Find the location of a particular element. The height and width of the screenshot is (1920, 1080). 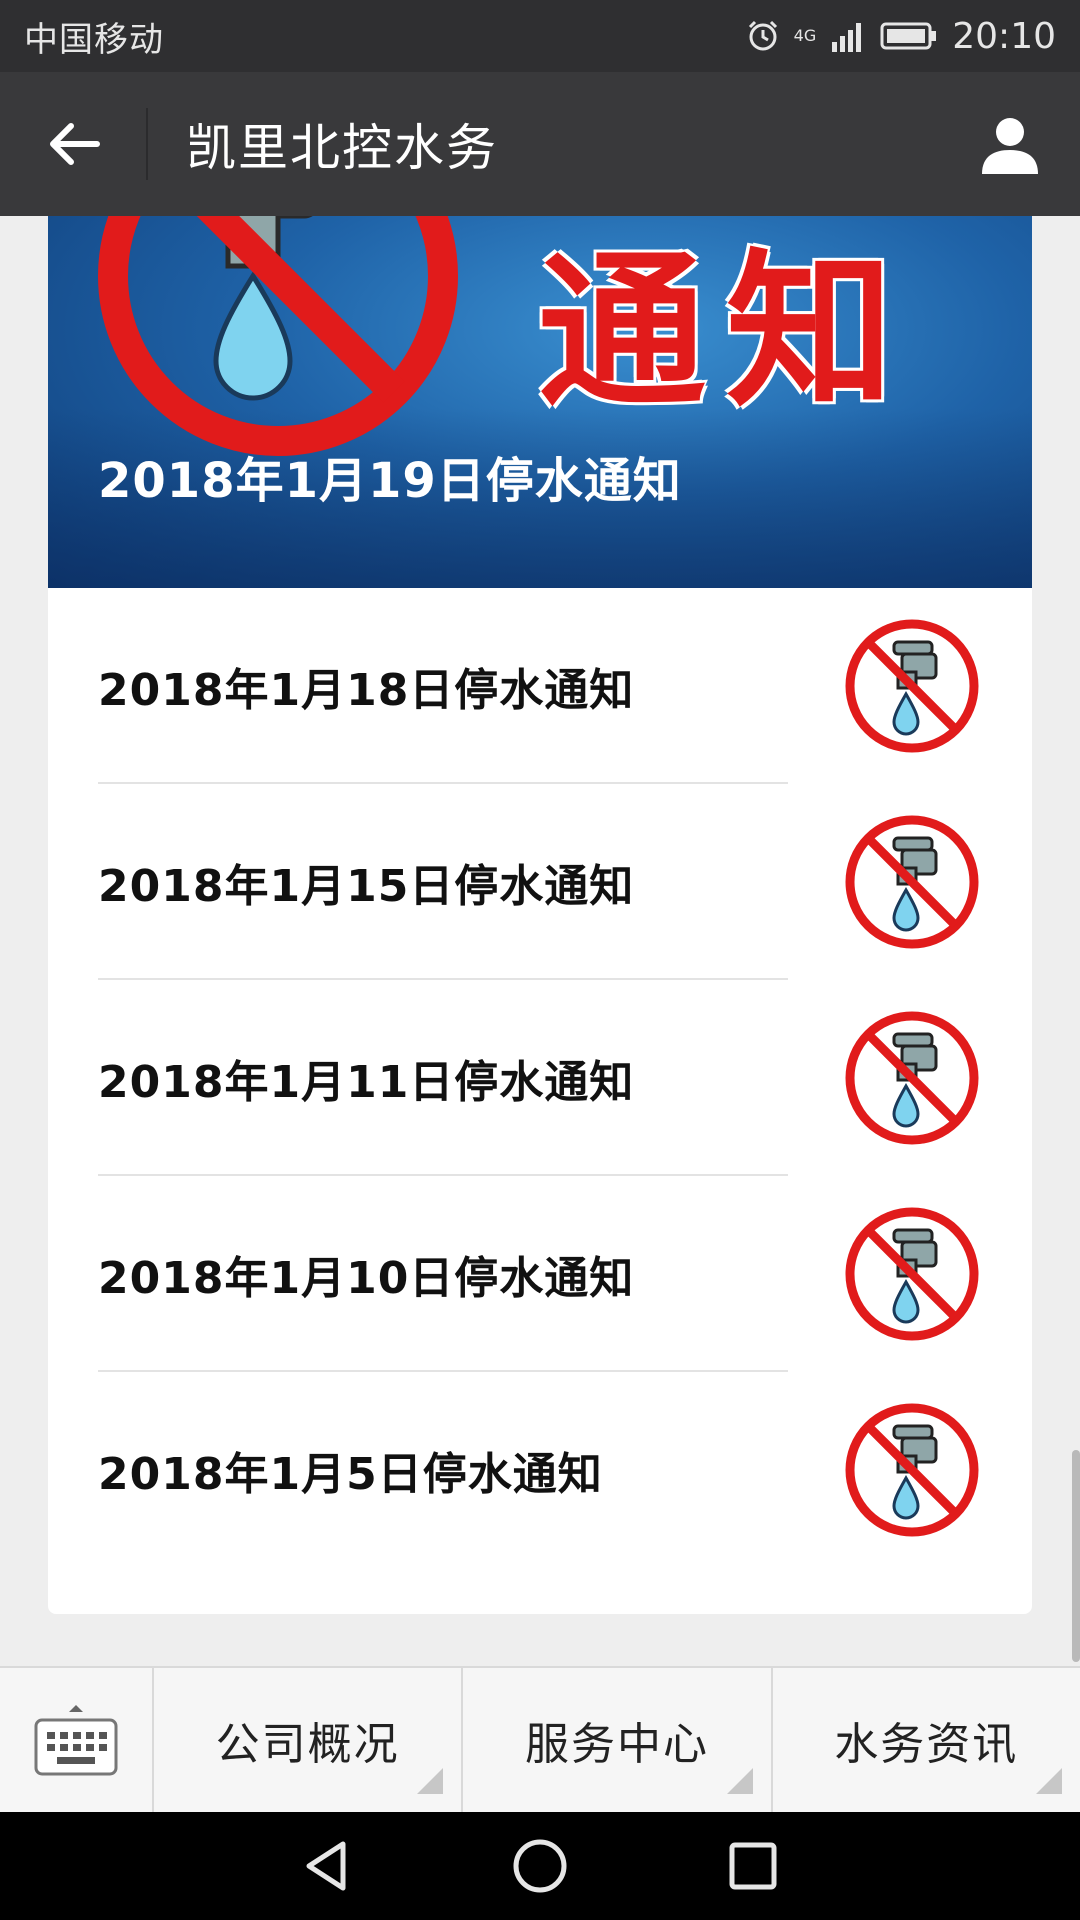

list-item: 2018年1月15日停水通知 is located at coordinates (540, 882).